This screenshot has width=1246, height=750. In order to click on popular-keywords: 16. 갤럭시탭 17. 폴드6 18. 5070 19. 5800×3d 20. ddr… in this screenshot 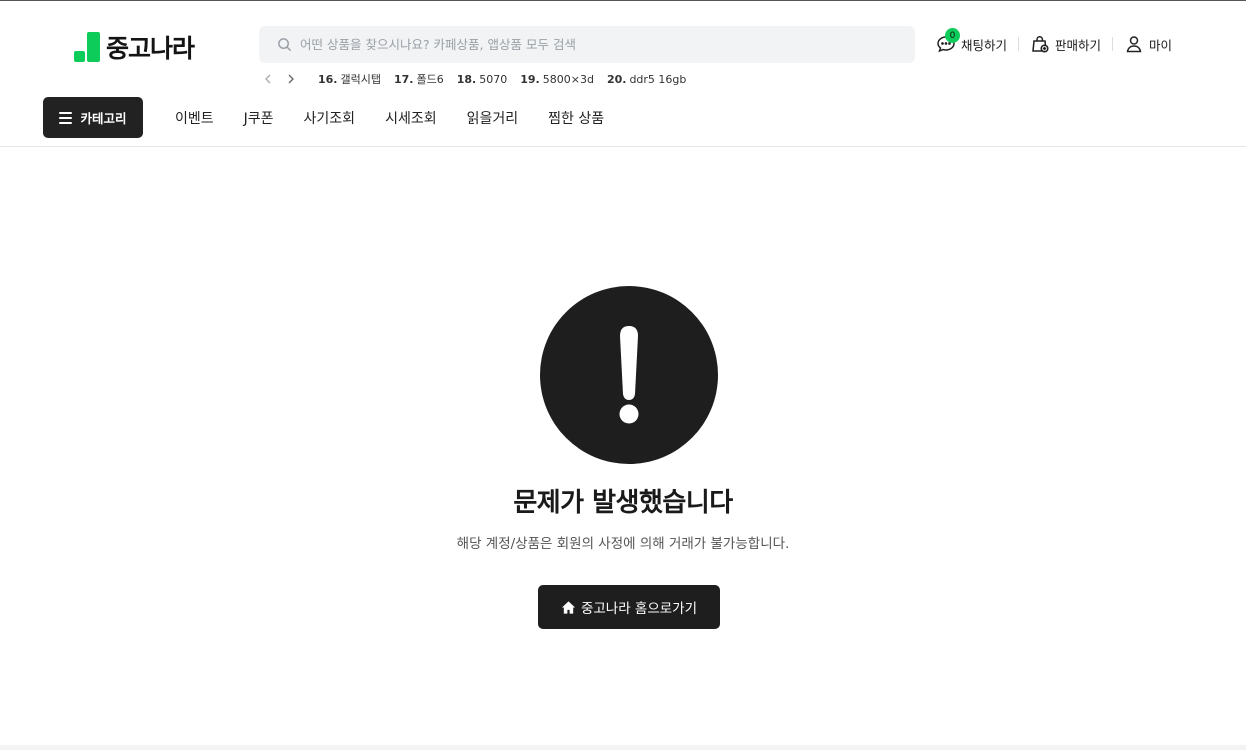, I will do `click(472, 79)`.